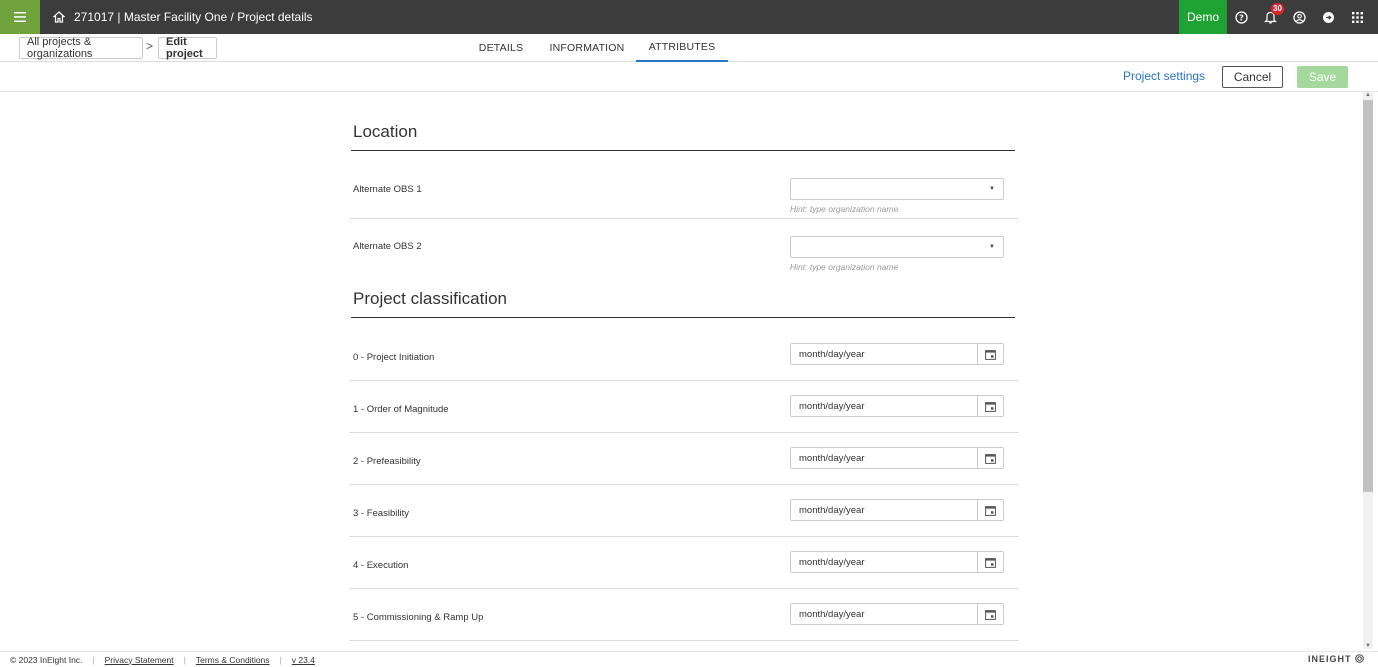 The width and height of the screenshot is (1378, 667). Describe the element at coordinates (897, 406) in the screenshot. I see `order-of-magnitude-date-field: month/day/year` at that location.